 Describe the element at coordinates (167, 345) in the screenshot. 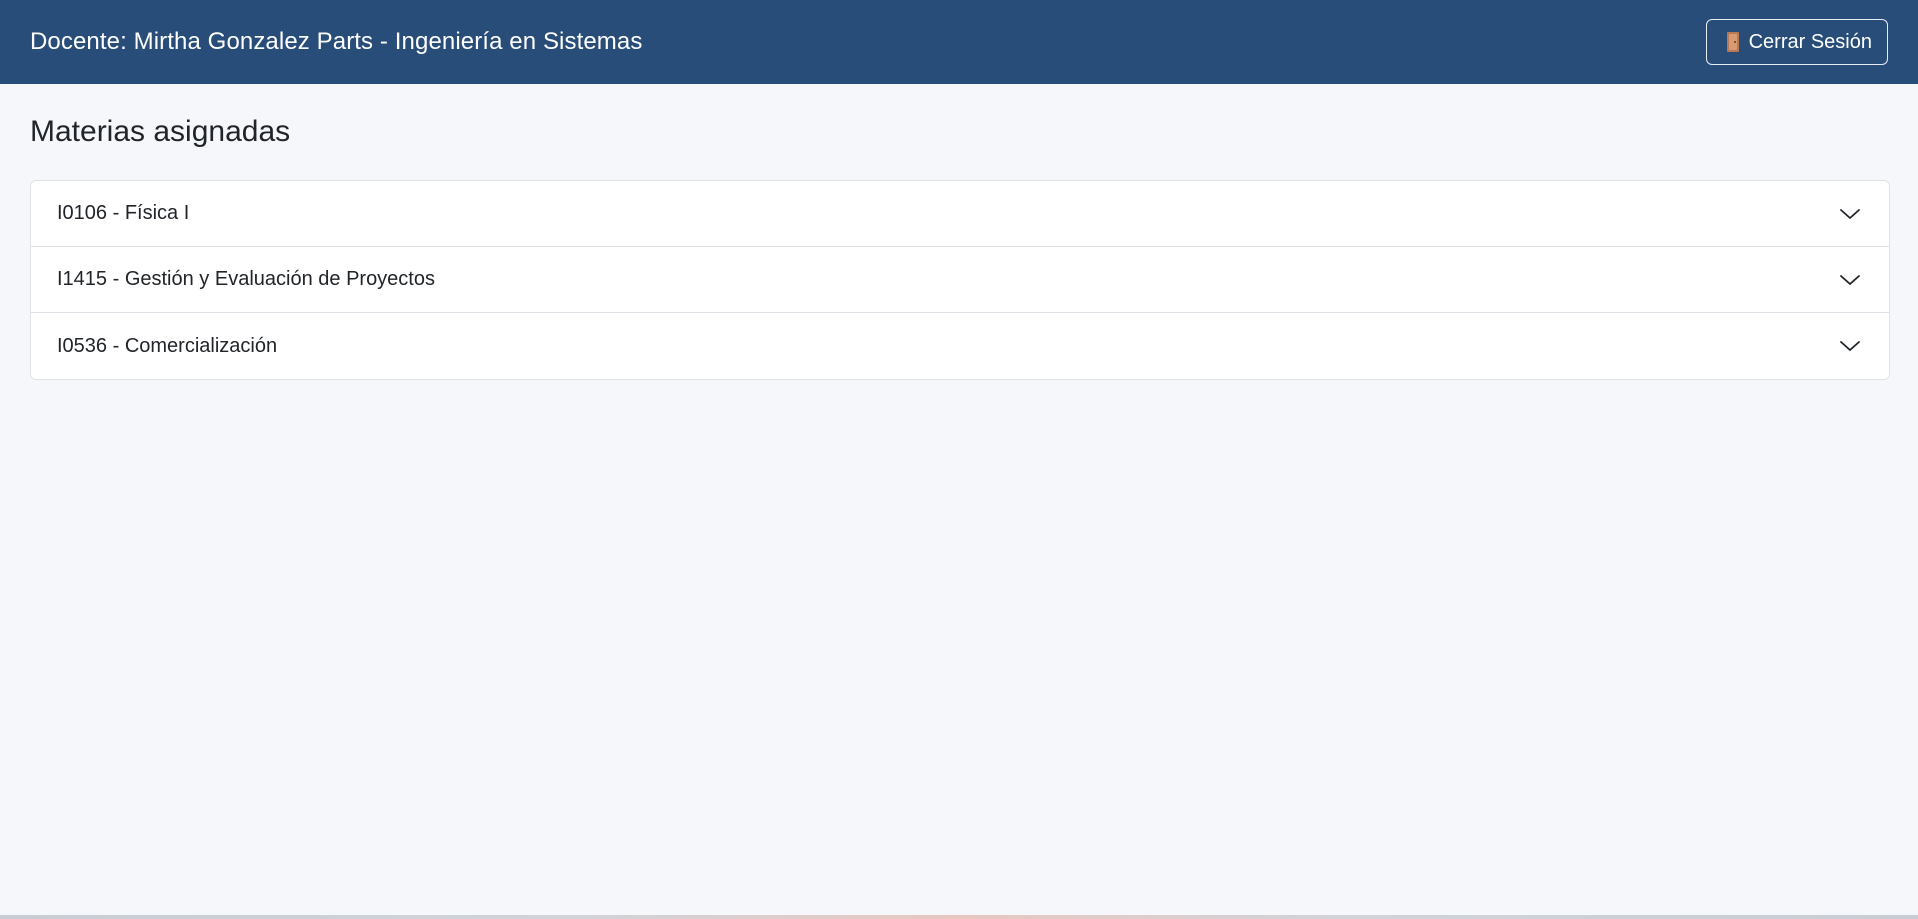

I see `subject-label: I0536 - Comercialización` at that location.